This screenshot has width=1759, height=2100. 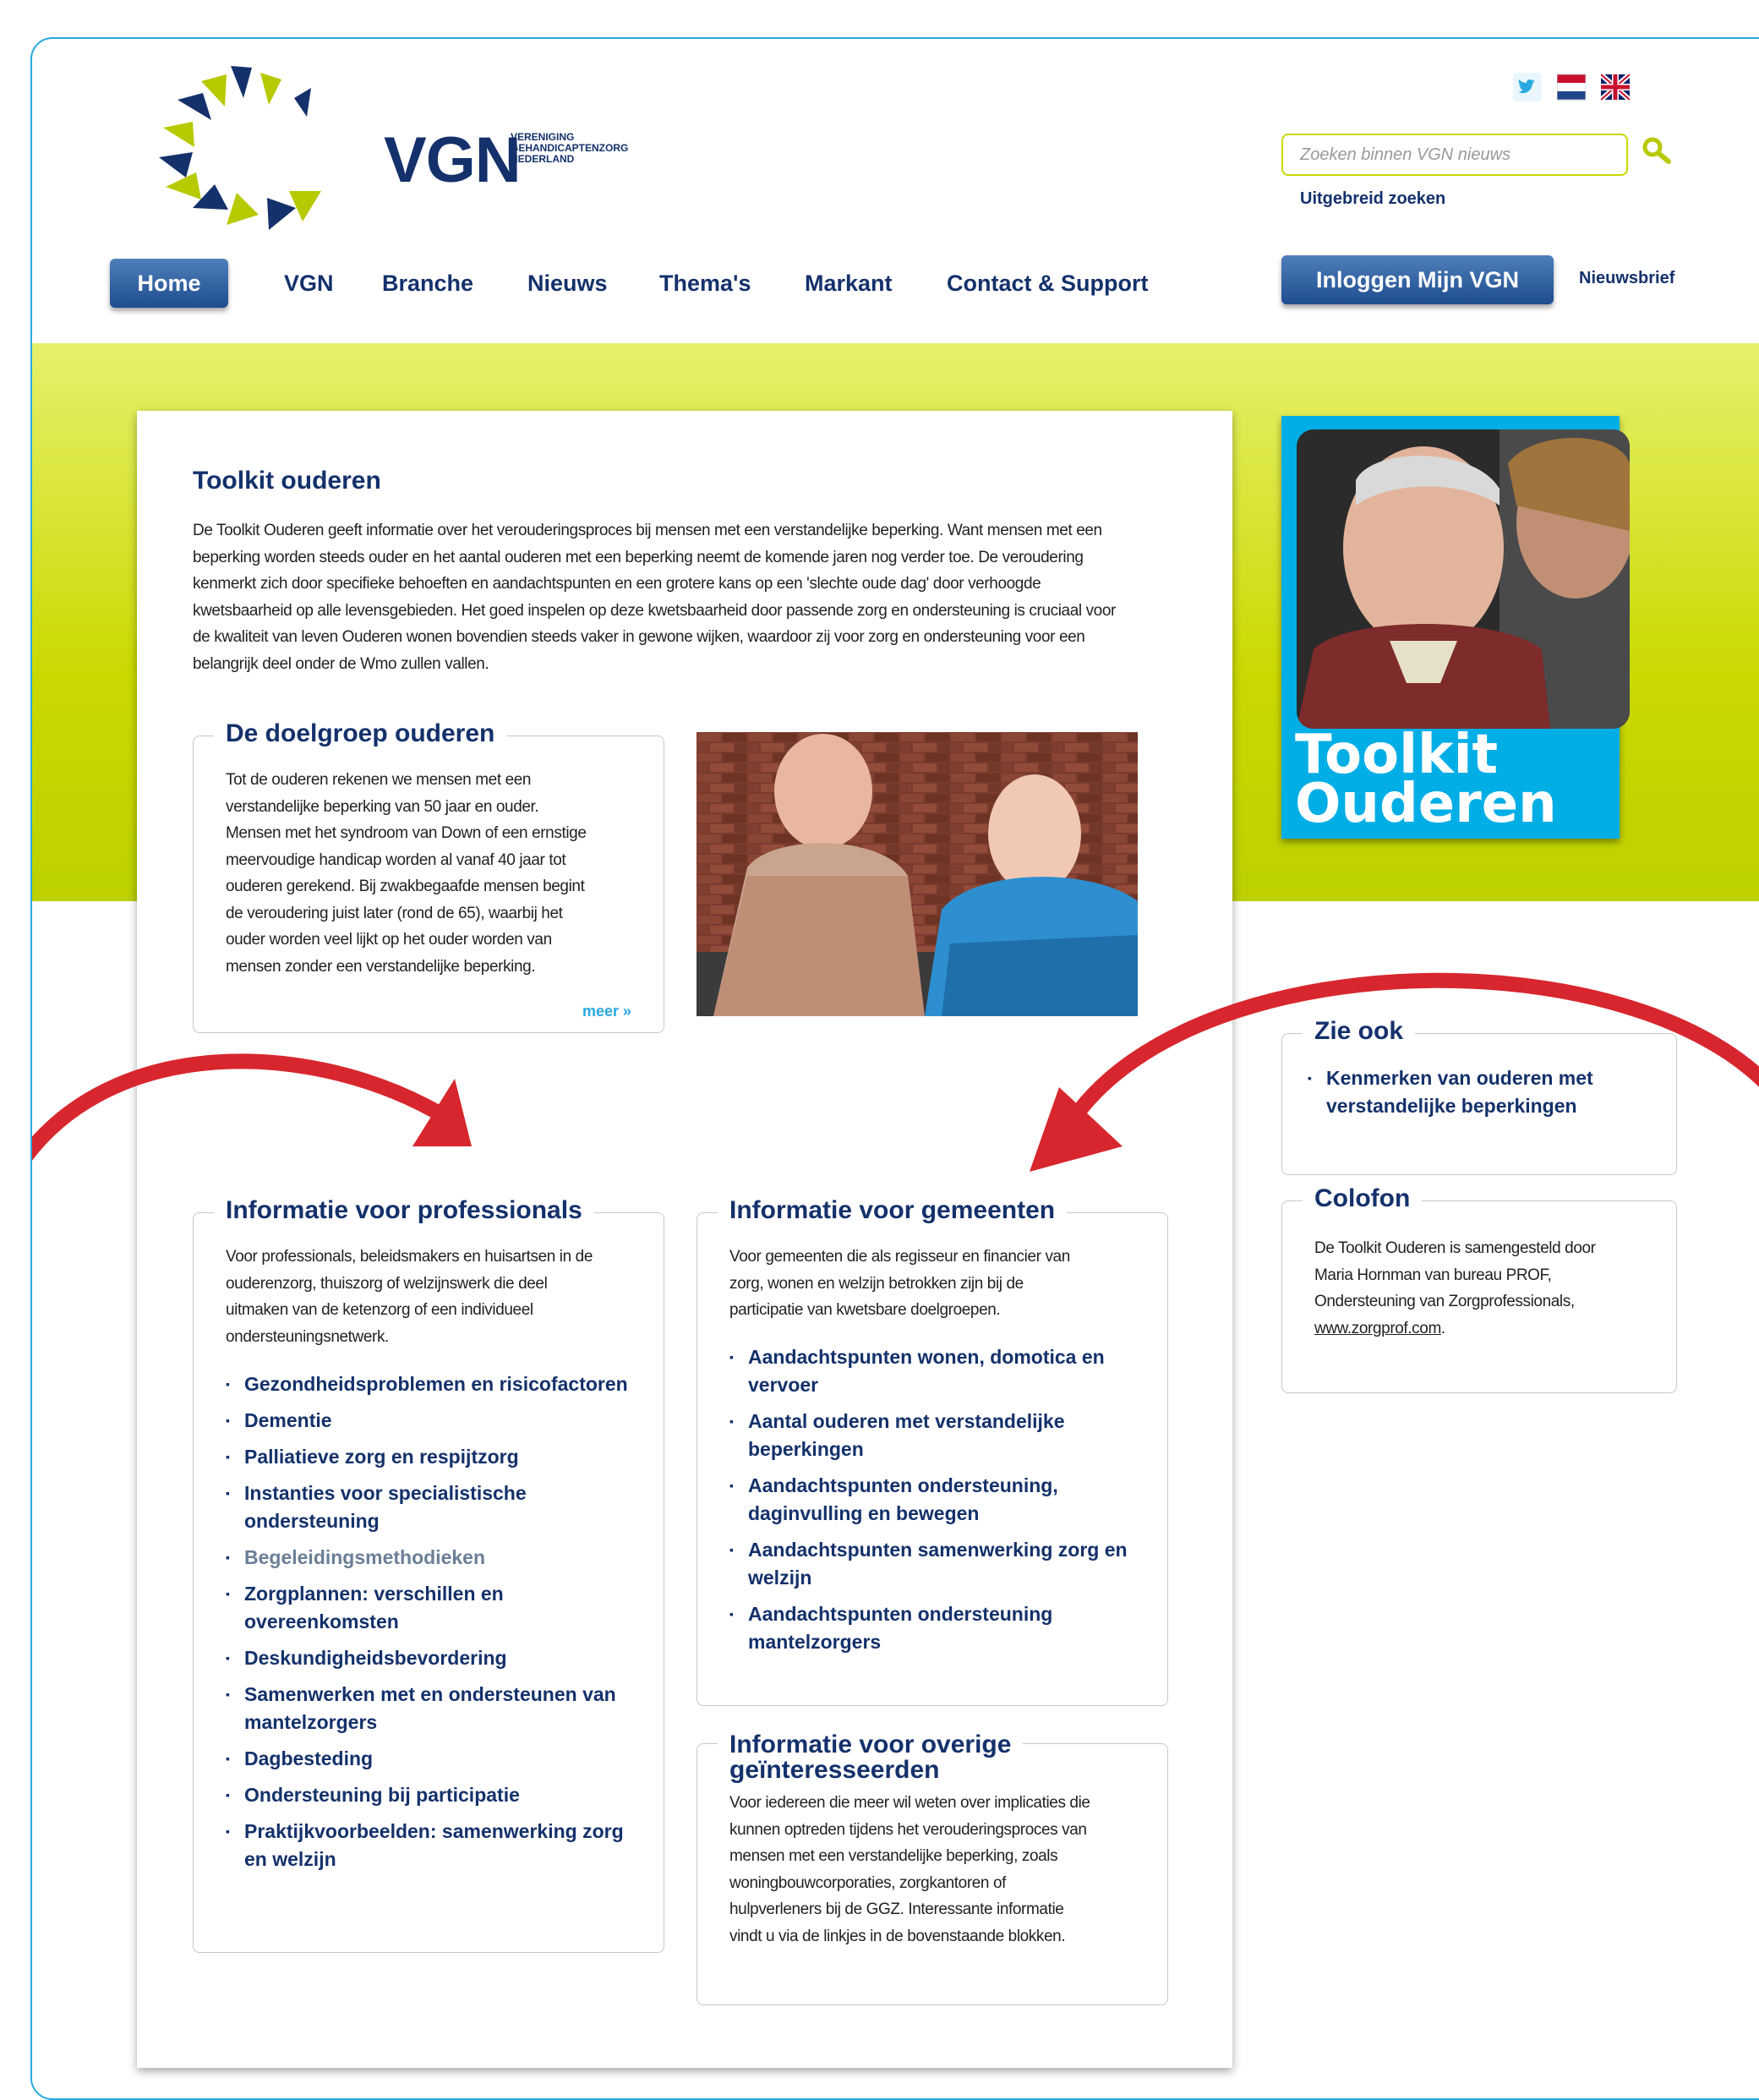 I want to click on link-ondersteuning-participatie: Ondersteuning bij participatie, so click(x=432, y=1795).